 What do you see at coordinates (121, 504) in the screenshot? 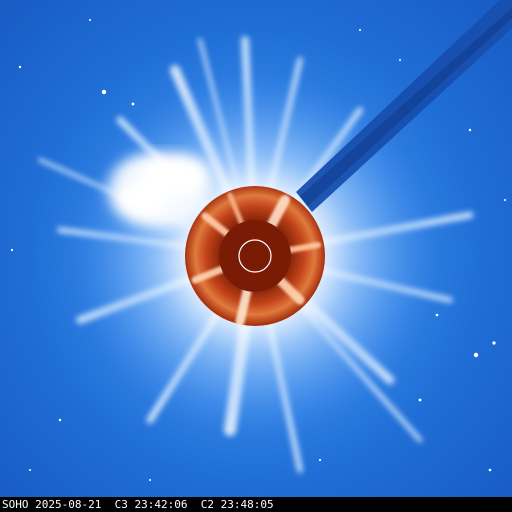
I see `c3-label: C3` at bounding box center [121, 504].